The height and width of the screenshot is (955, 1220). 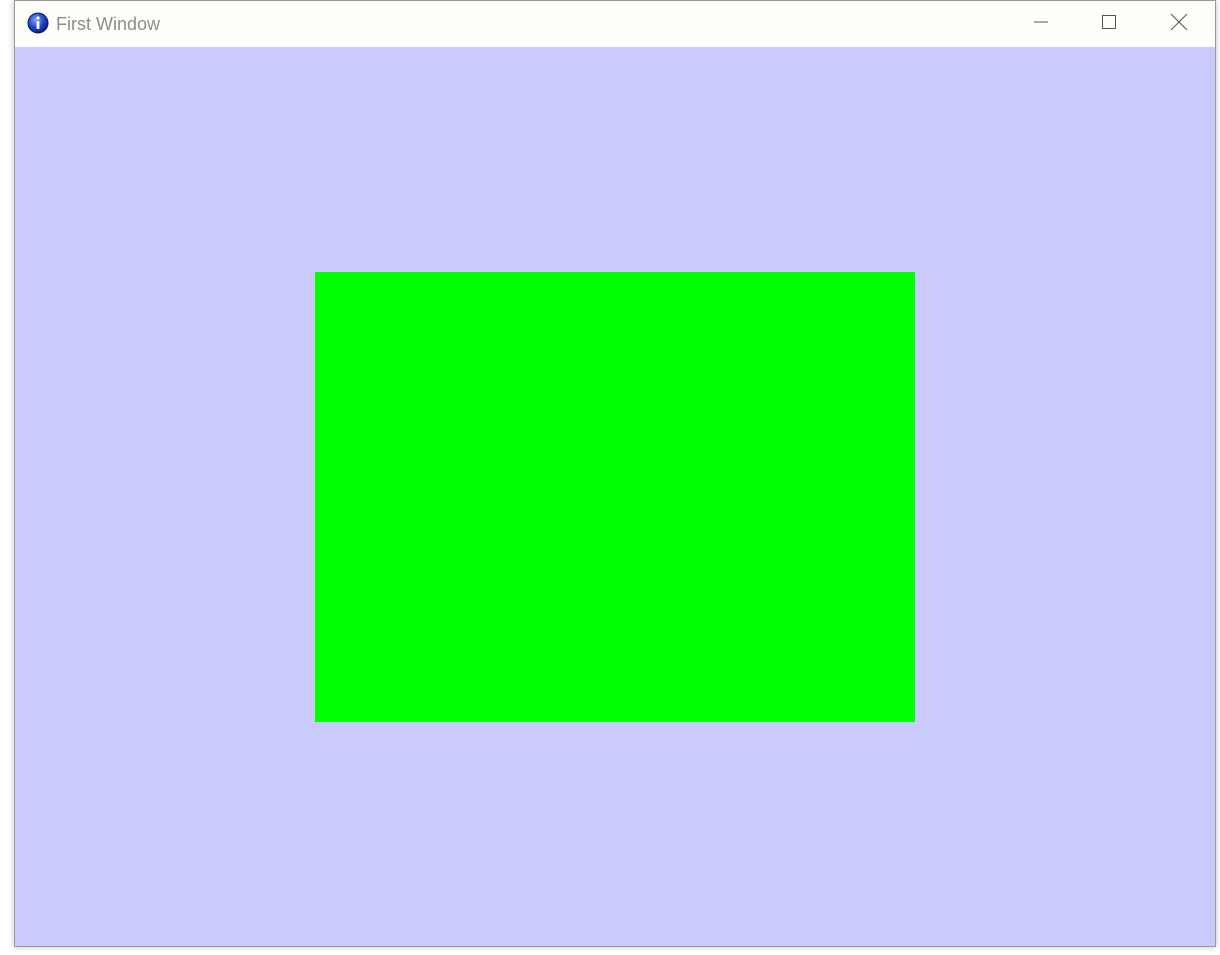 I want to click on close-icon, so click(x=1179, y=24).